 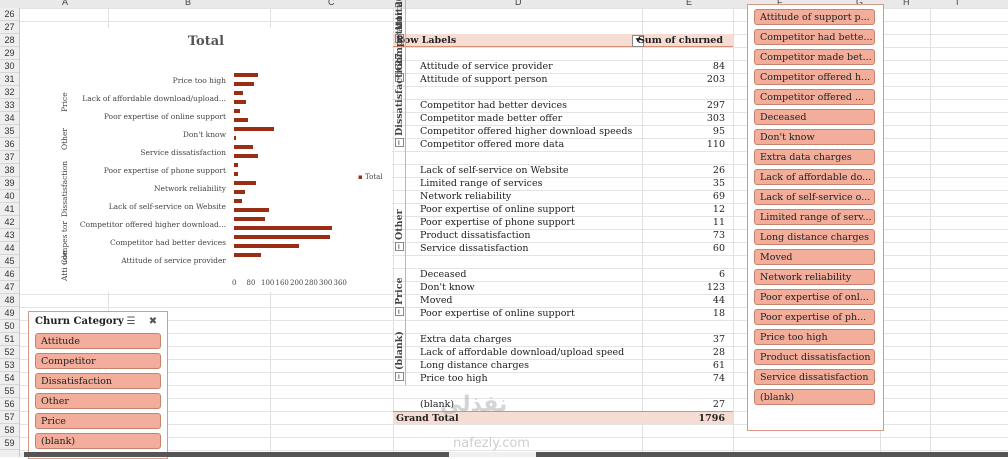 I want to click on pivot-row: Don't know 123, so click(x=563, y=287).